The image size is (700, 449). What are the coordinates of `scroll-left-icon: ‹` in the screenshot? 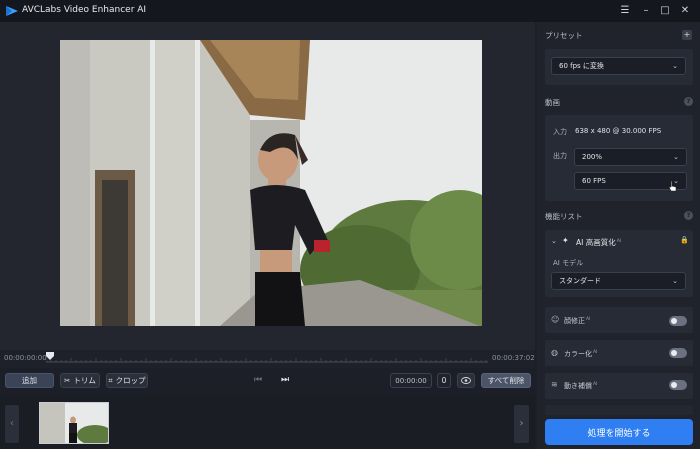 It's located at (12, 424).